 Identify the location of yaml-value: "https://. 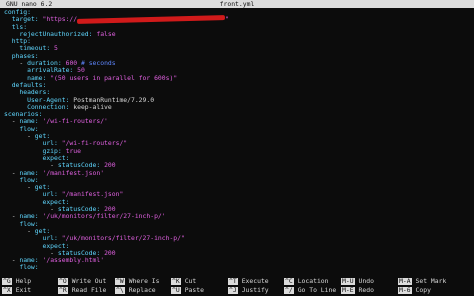
(60, 19).